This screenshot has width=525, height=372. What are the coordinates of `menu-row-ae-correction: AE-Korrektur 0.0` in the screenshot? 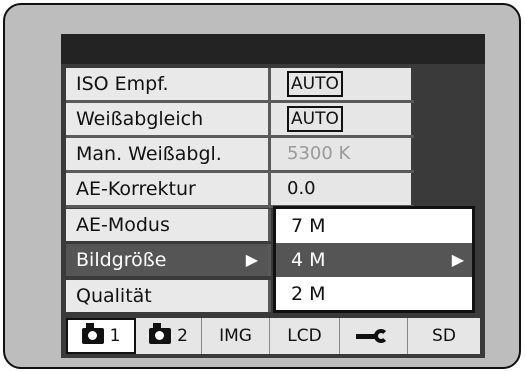 It's located at (238, 189).